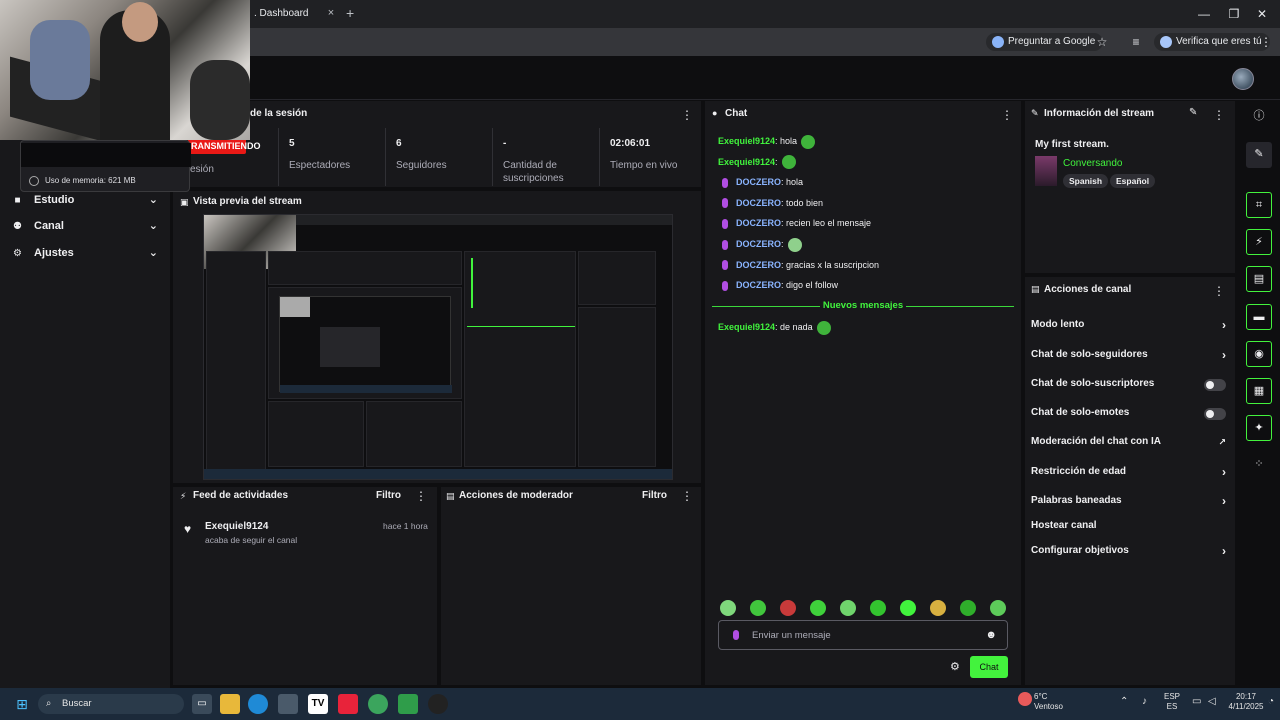 The height and width of the screenshot is (720, 1280). Describe the element at coordinates (1262, 14) in the screenshot. I see `close-window-icon: ✕` at that location.